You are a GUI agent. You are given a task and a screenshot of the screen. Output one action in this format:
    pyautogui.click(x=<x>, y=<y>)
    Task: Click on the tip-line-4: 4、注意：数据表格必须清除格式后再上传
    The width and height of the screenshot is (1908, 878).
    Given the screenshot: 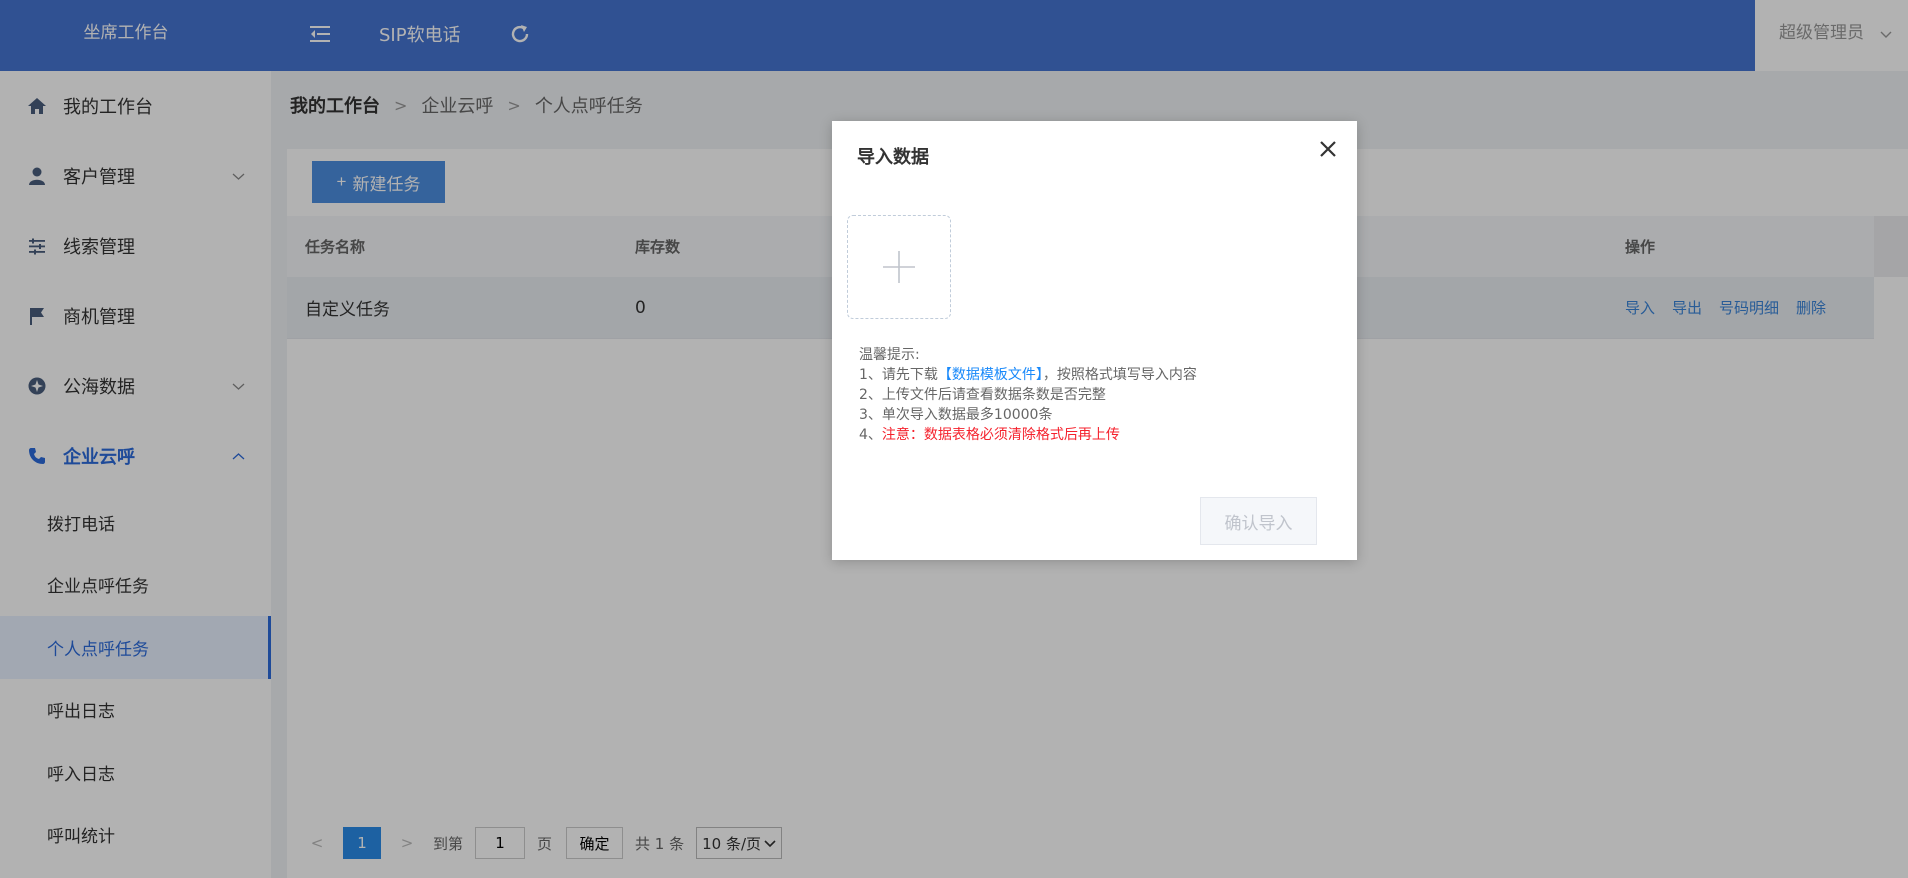 What is the action you would take?
    pyautogui.click(x=989, y=435)
    